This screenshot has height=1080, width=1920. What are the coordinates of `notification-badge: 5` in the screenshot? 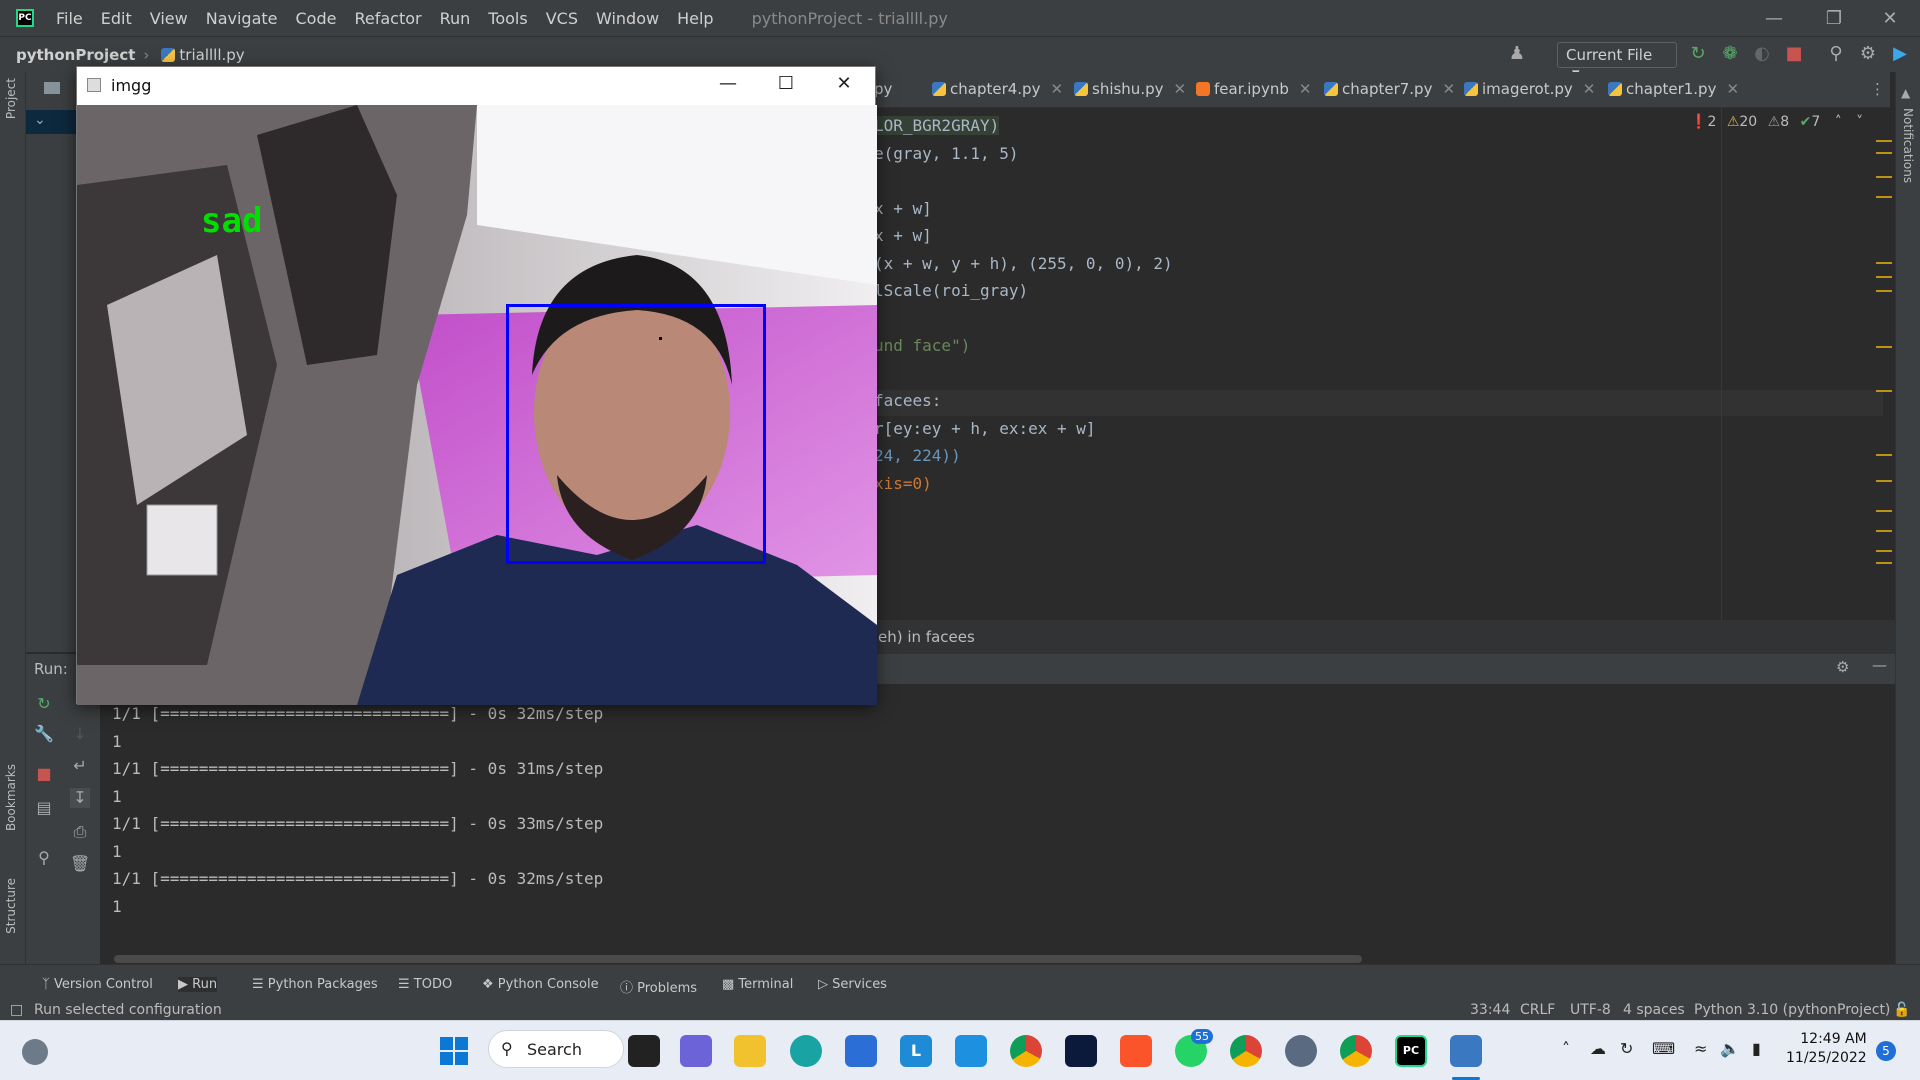 It's located at (1886, 1051).